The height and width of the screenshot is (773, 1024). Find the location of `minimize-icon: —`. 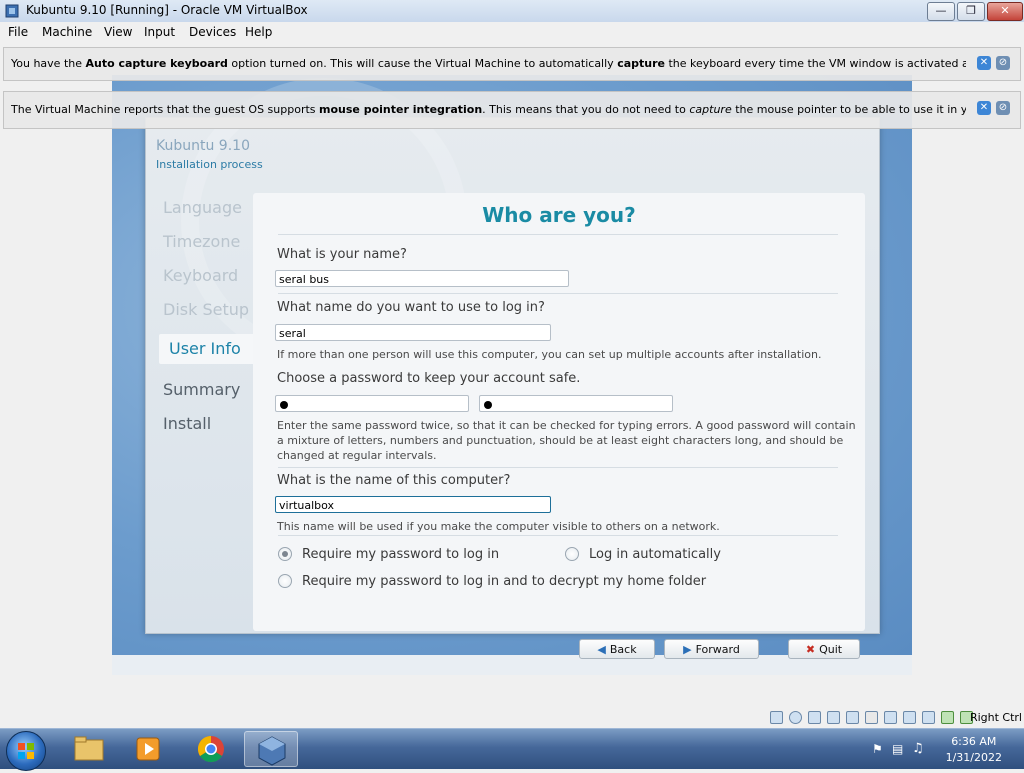

minimize-icon: — is located at coordinates (941, 10).